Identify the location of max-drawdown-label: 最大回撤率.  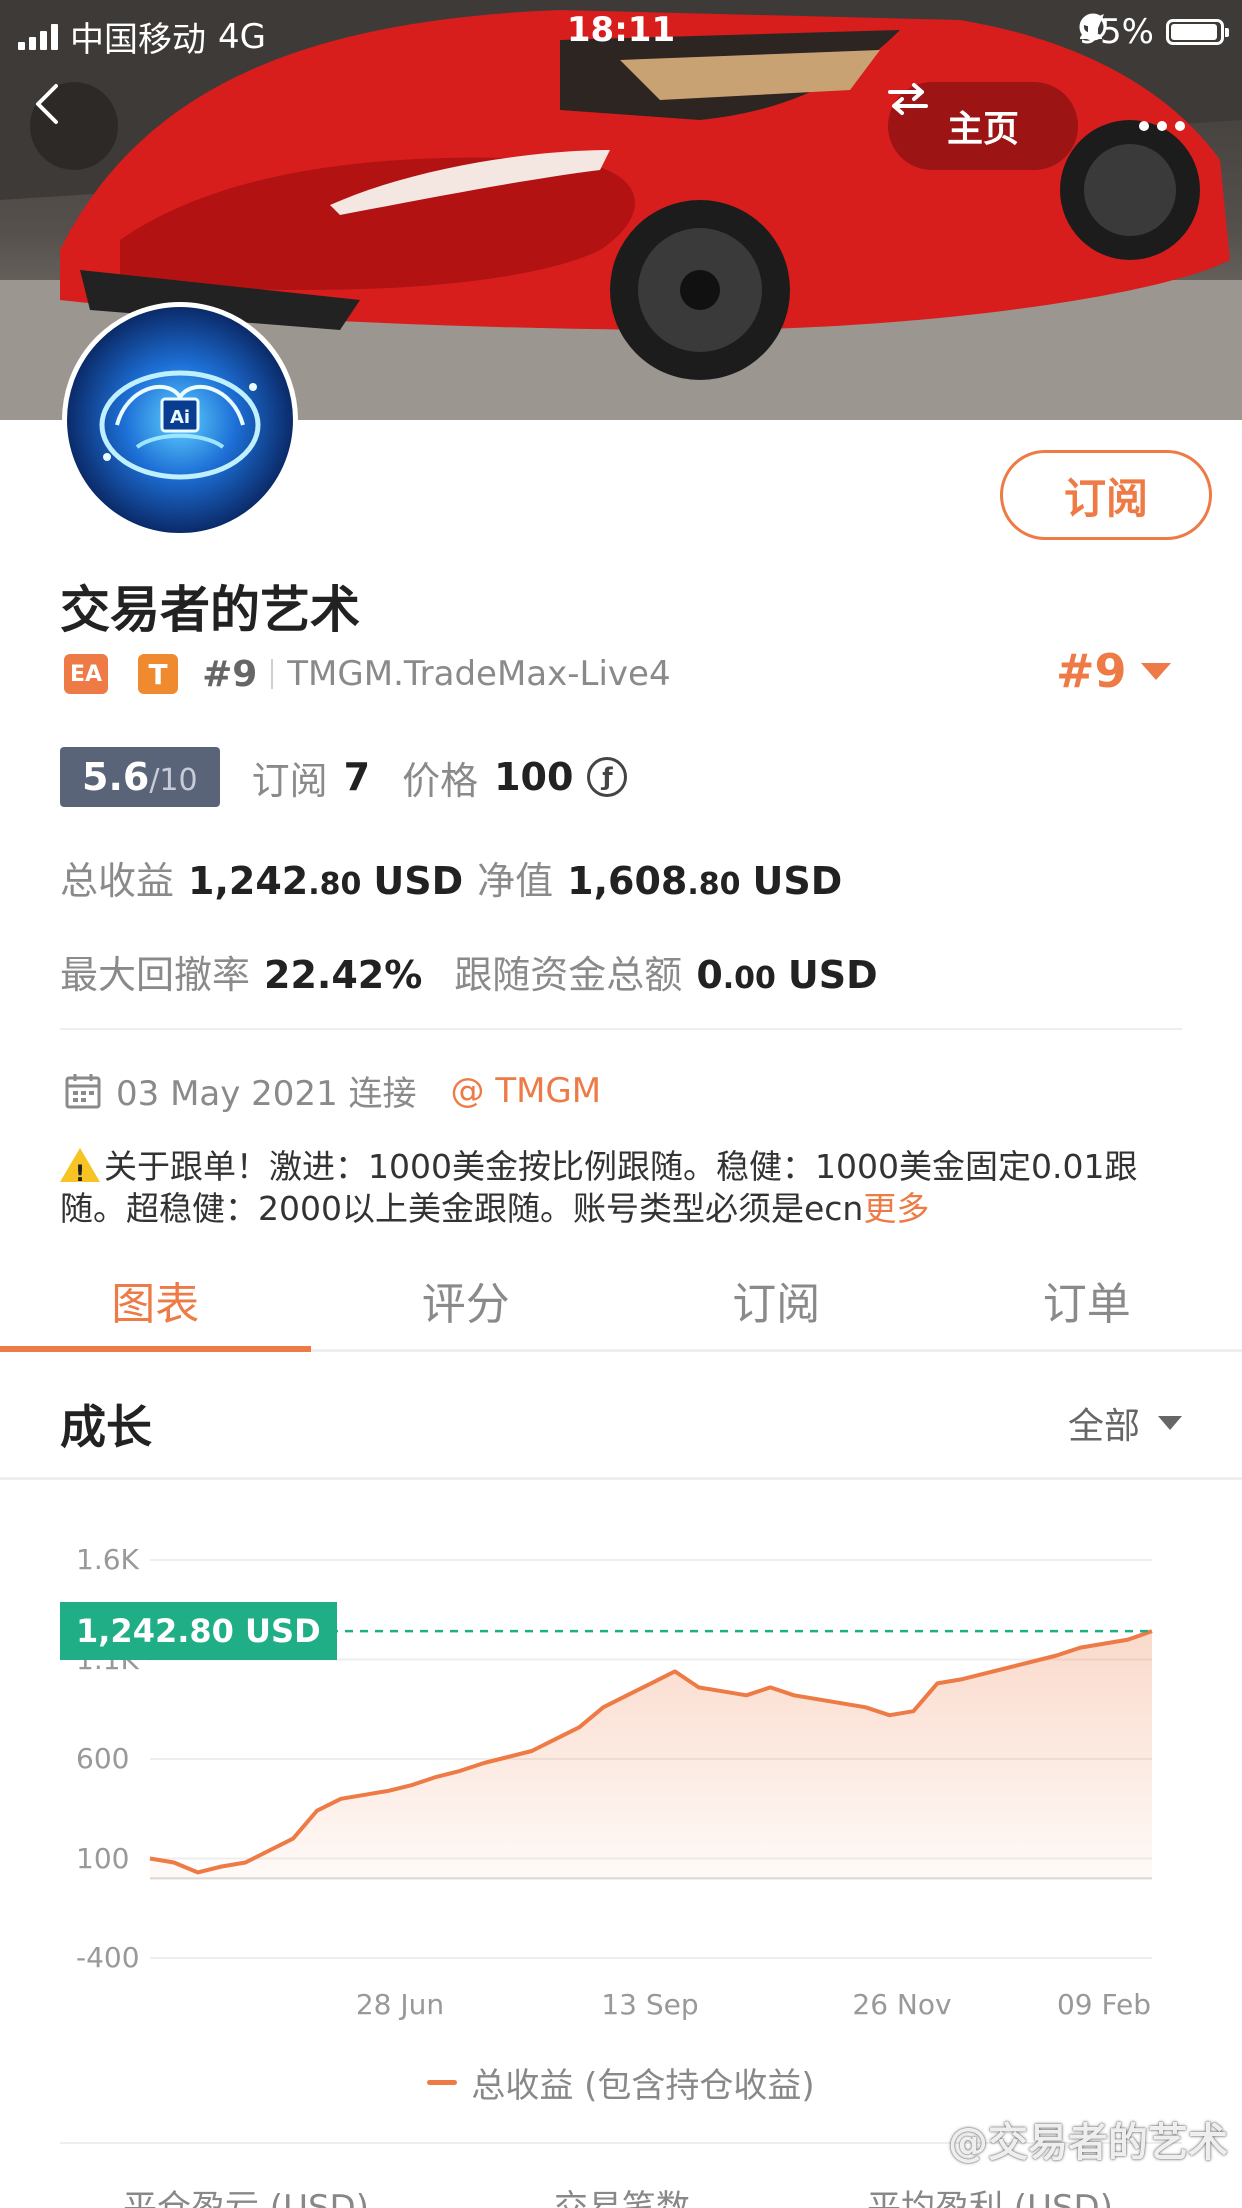
(155, 975).